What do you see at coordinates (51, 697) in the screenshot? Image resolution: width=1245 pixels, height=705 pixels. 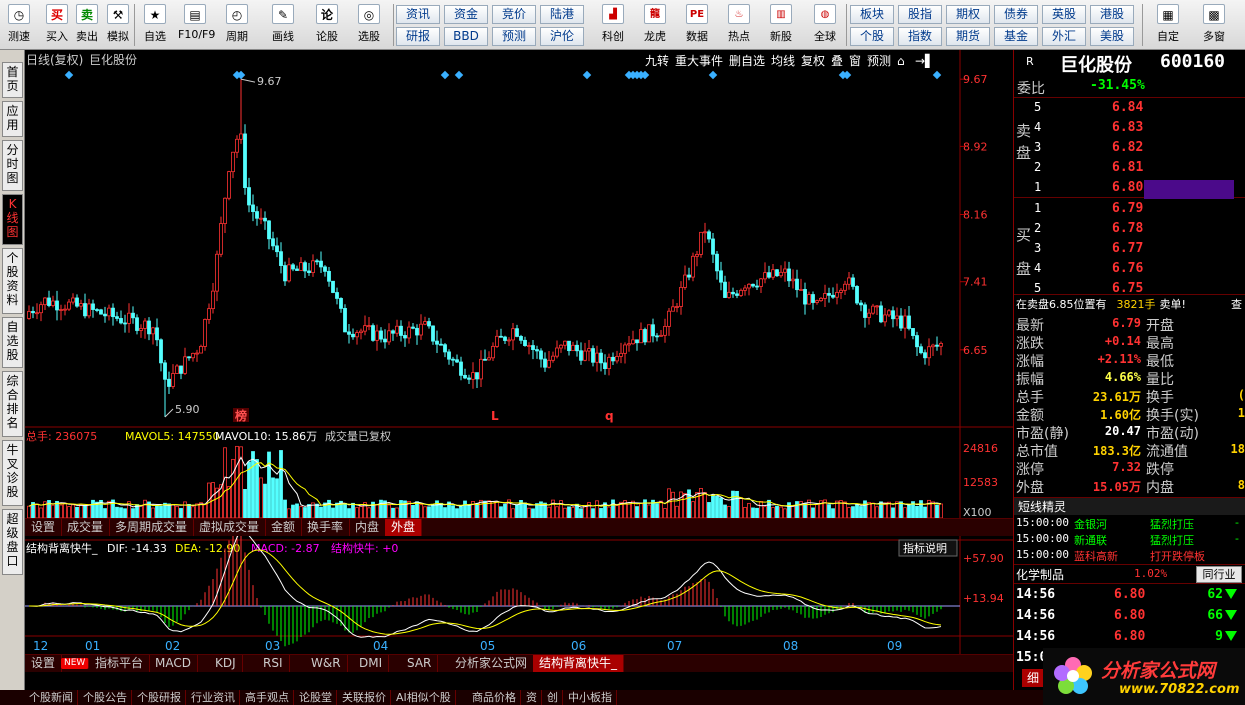 I see `bottom-tab-0: 个股新闻` at bounding box center [51, 697].